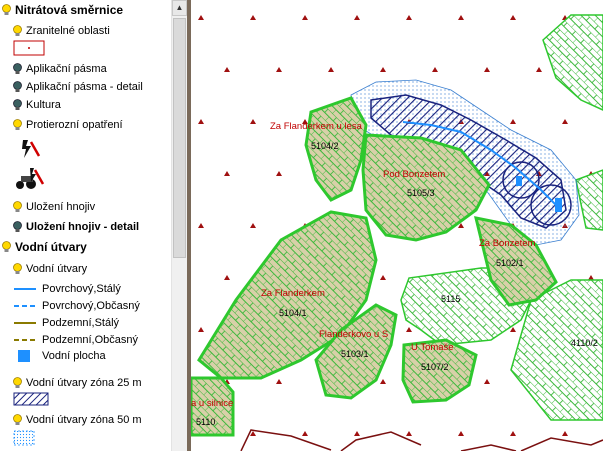 This screenshot has width=603, height=451. I want to click on label-za-flanderkem: Za Flanderkem, so click(293, 293).